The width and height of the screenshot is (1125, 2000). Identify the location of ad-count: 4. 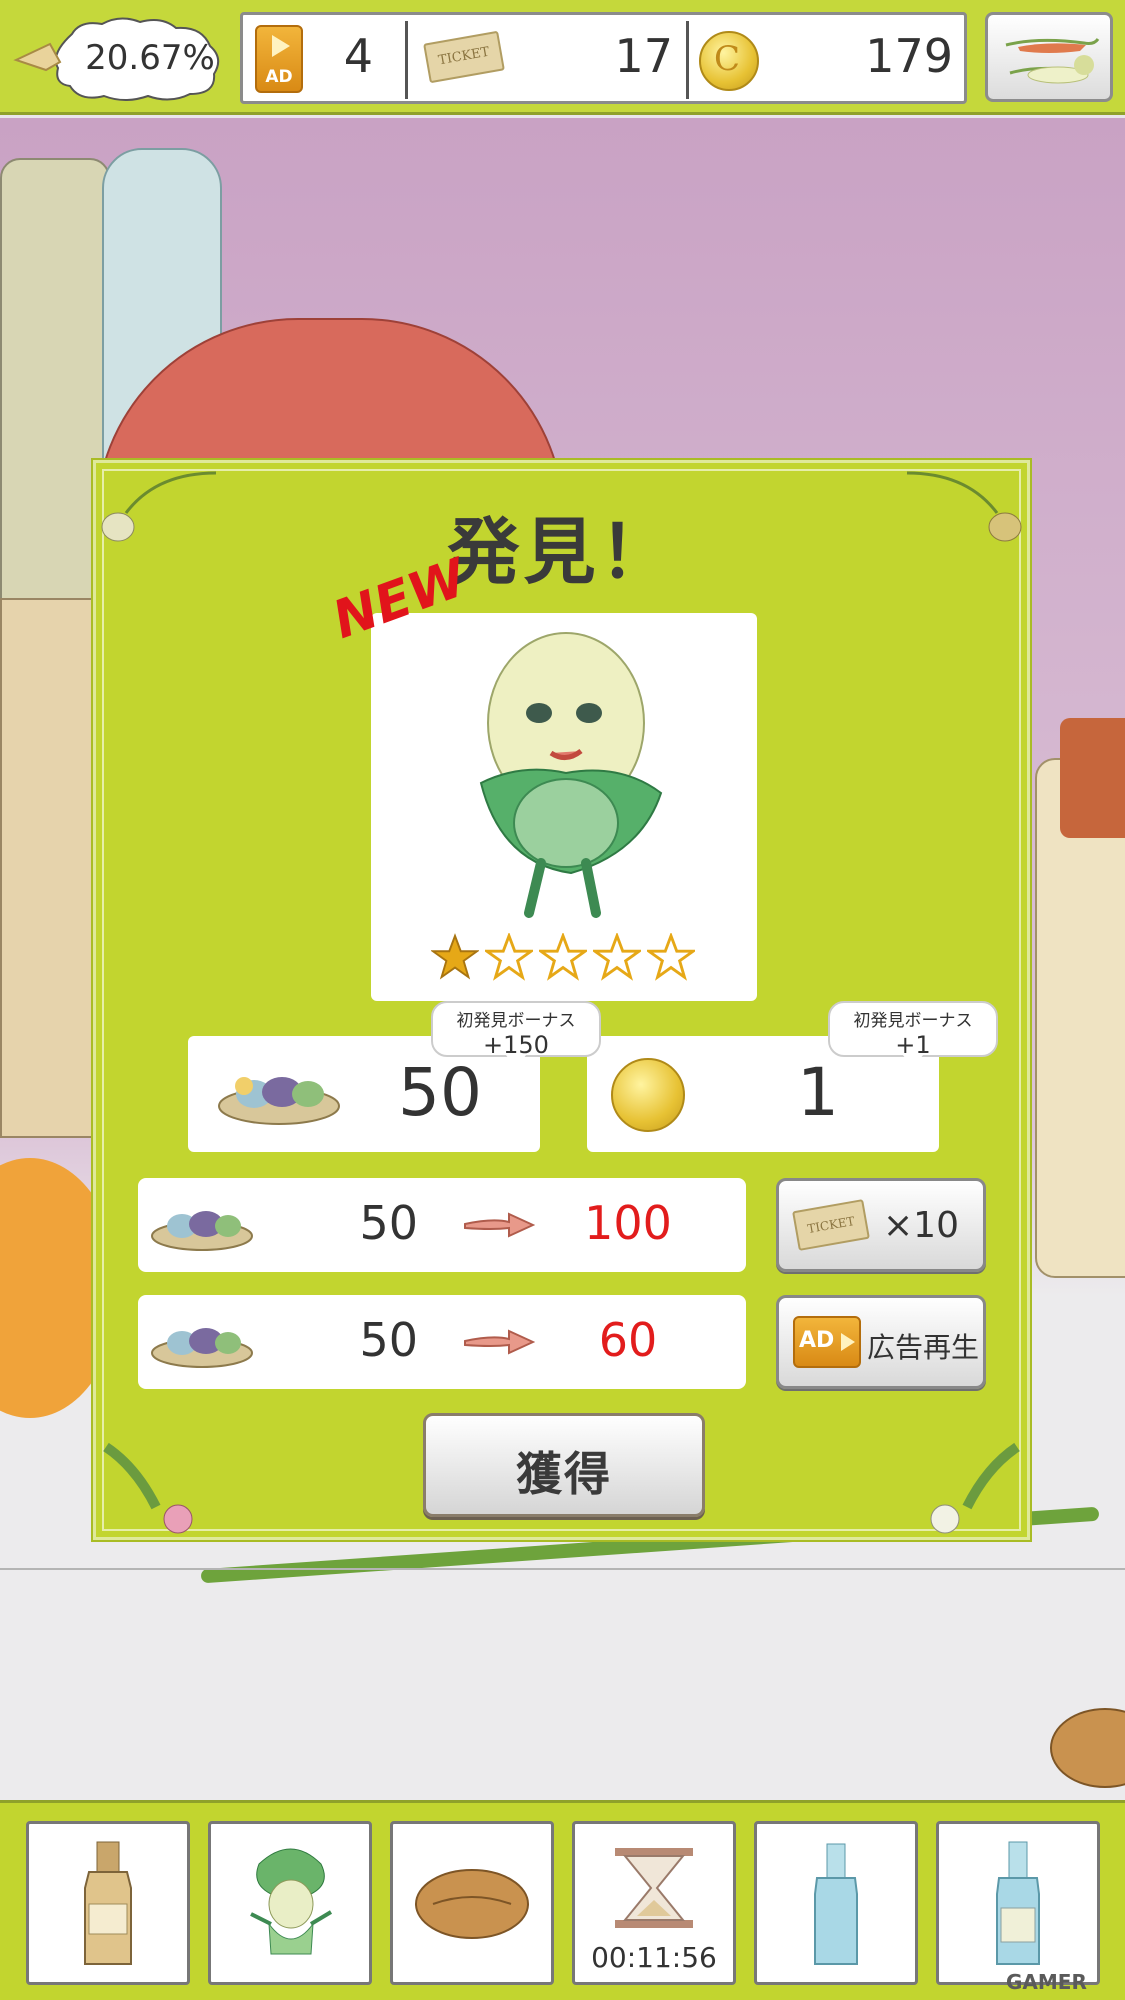
(358, 56).